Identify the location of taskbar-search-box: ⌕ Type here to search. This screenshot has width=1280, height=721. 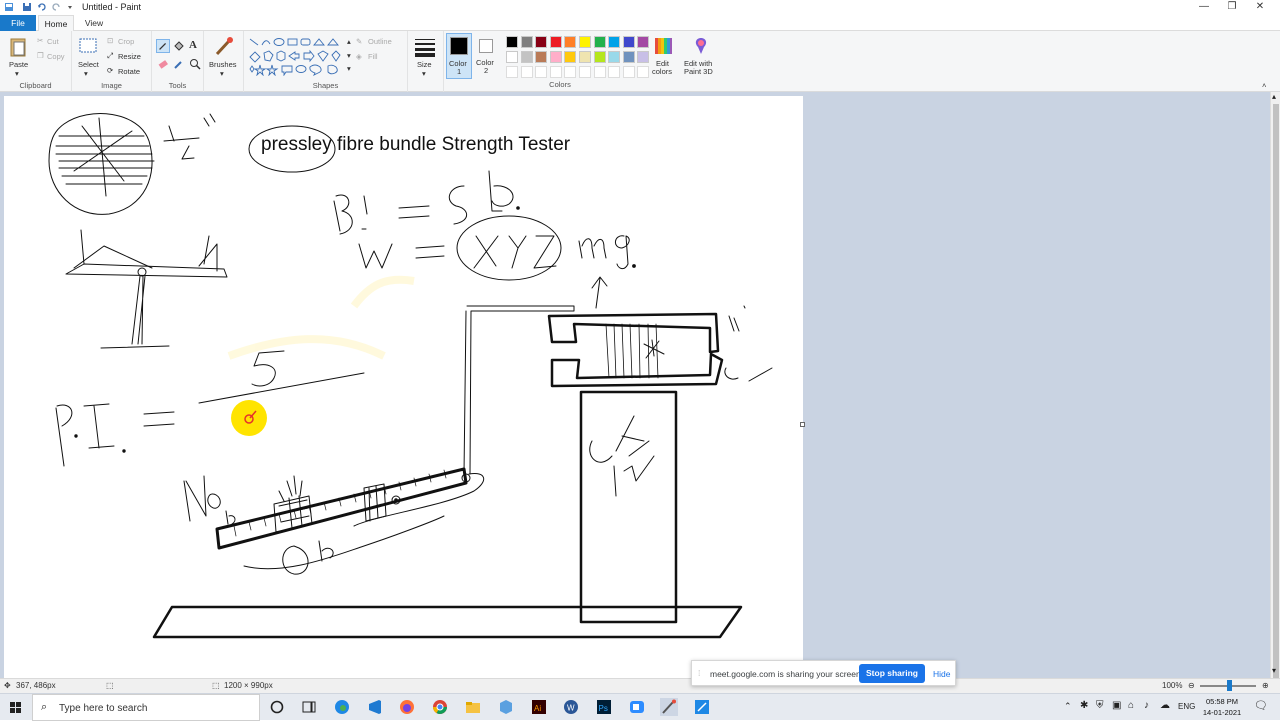
(146, 707).